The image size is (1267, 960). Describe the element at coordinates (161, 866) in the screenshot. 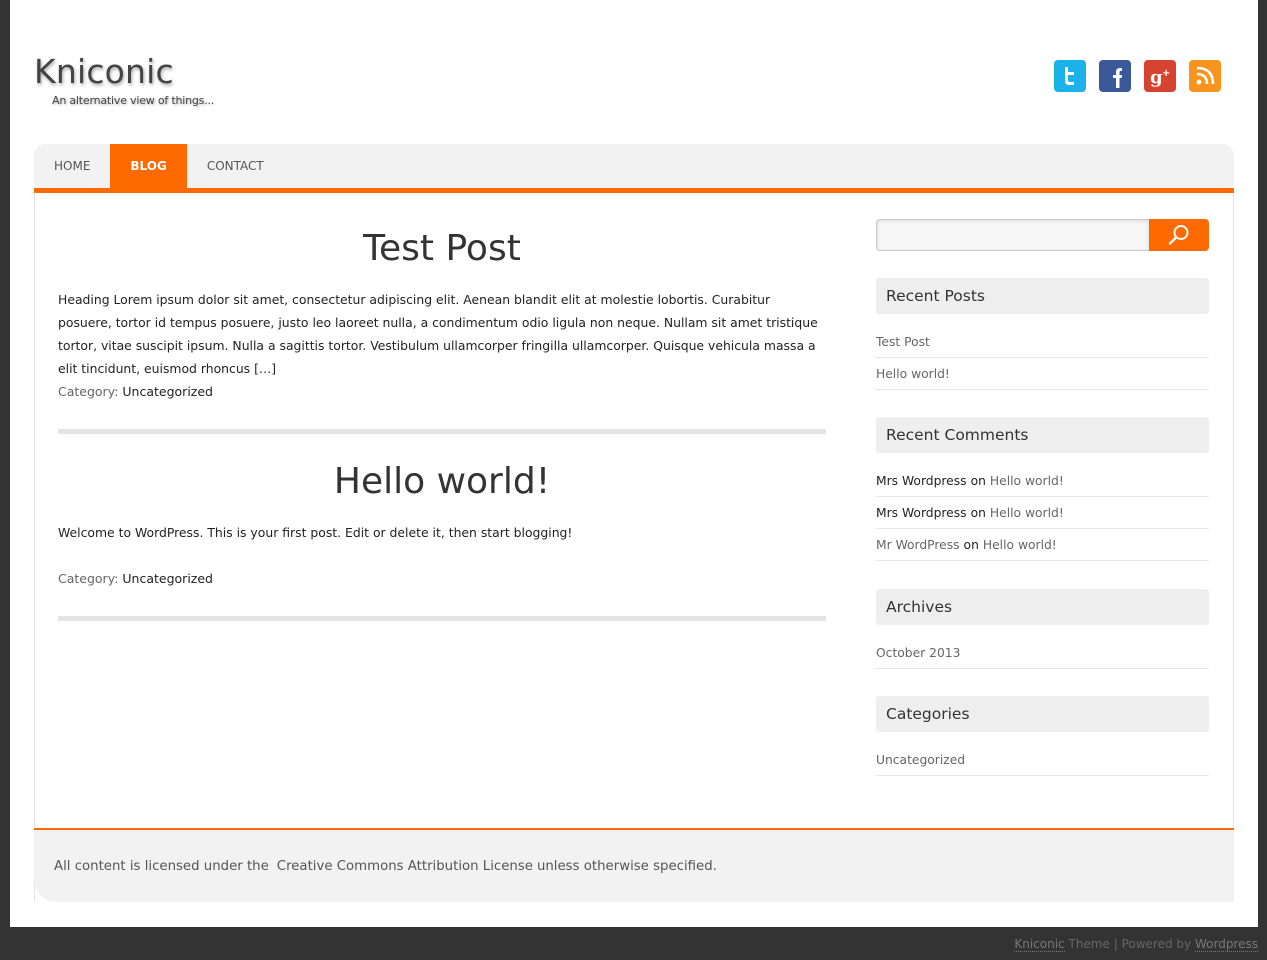

I see `license-prefix: All content is licensed under the` at that location.